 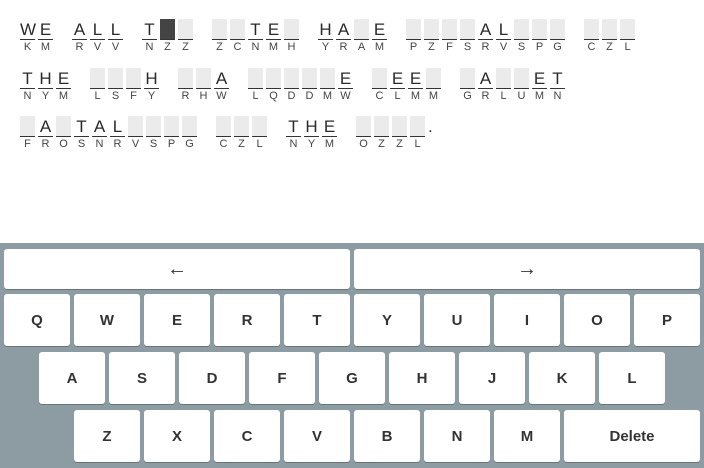 What do you see at coordinates (346, 87) in the screenshot?
I see `letter-cell: EW` at bounding box center [346, 87].